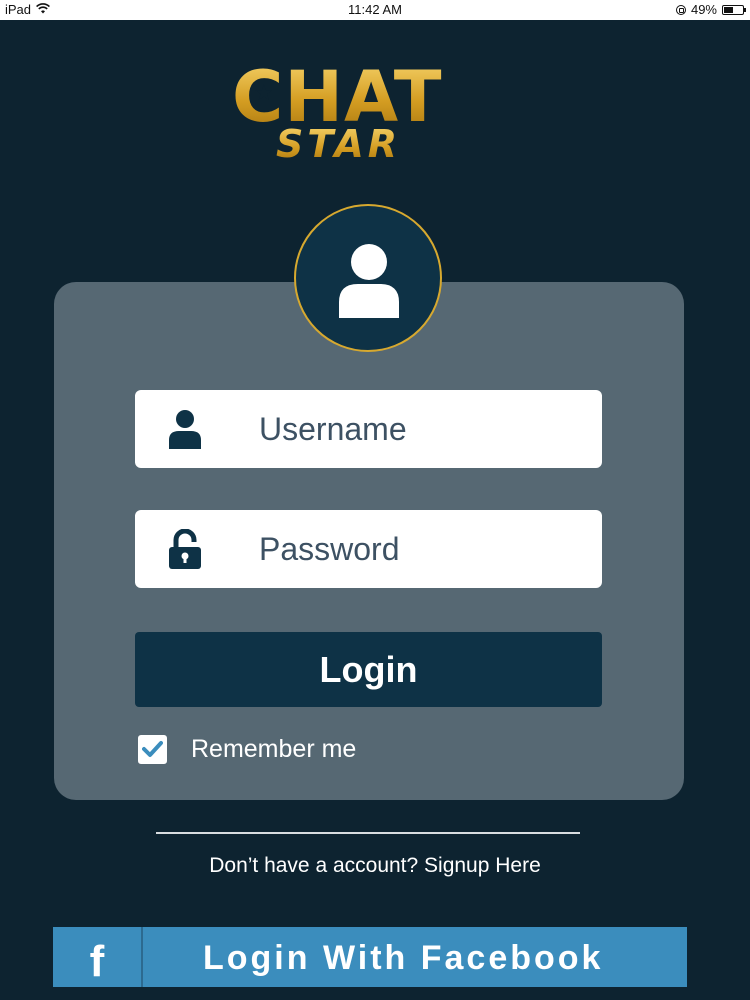 This screenshot has width=750, height=1000. I want to click on facebook-icon: f, so click(98, 957).